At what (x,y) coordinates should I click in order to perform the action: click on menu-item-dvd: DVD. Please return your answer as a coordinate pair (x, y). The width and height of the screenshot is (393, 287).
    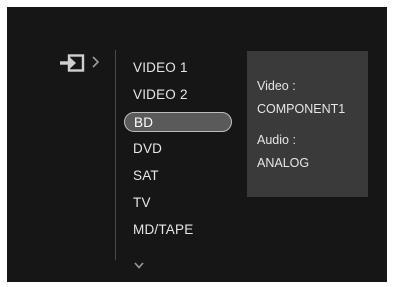
    Looking at the image, I should click on (147, 149).